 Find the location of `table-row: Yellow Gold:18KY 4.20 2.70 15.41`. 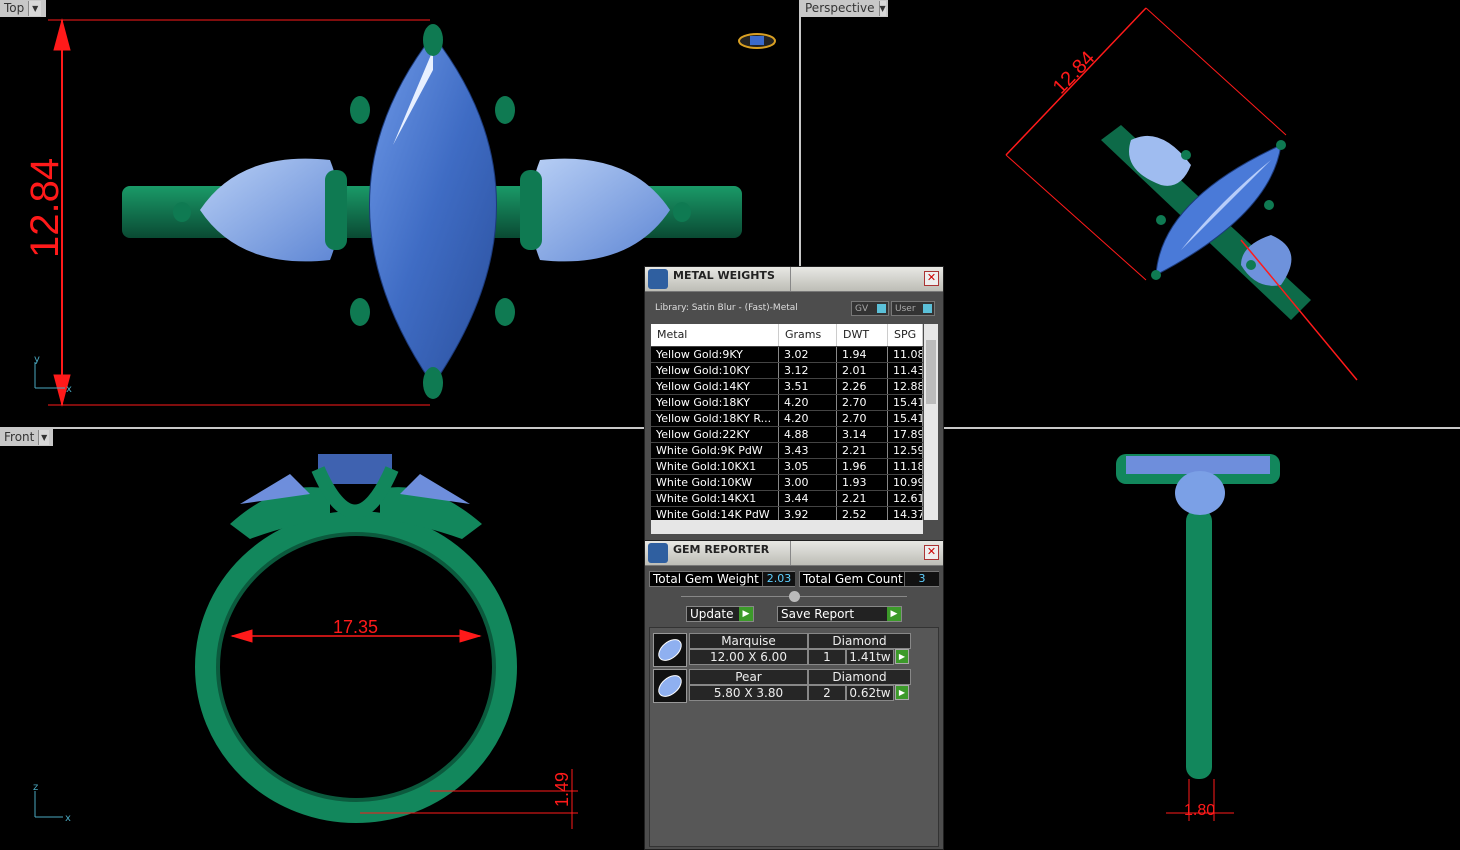

table-row: Yellow Gold:18KY 4.20 2.70 15.41 is located at coordinates (787, 402).